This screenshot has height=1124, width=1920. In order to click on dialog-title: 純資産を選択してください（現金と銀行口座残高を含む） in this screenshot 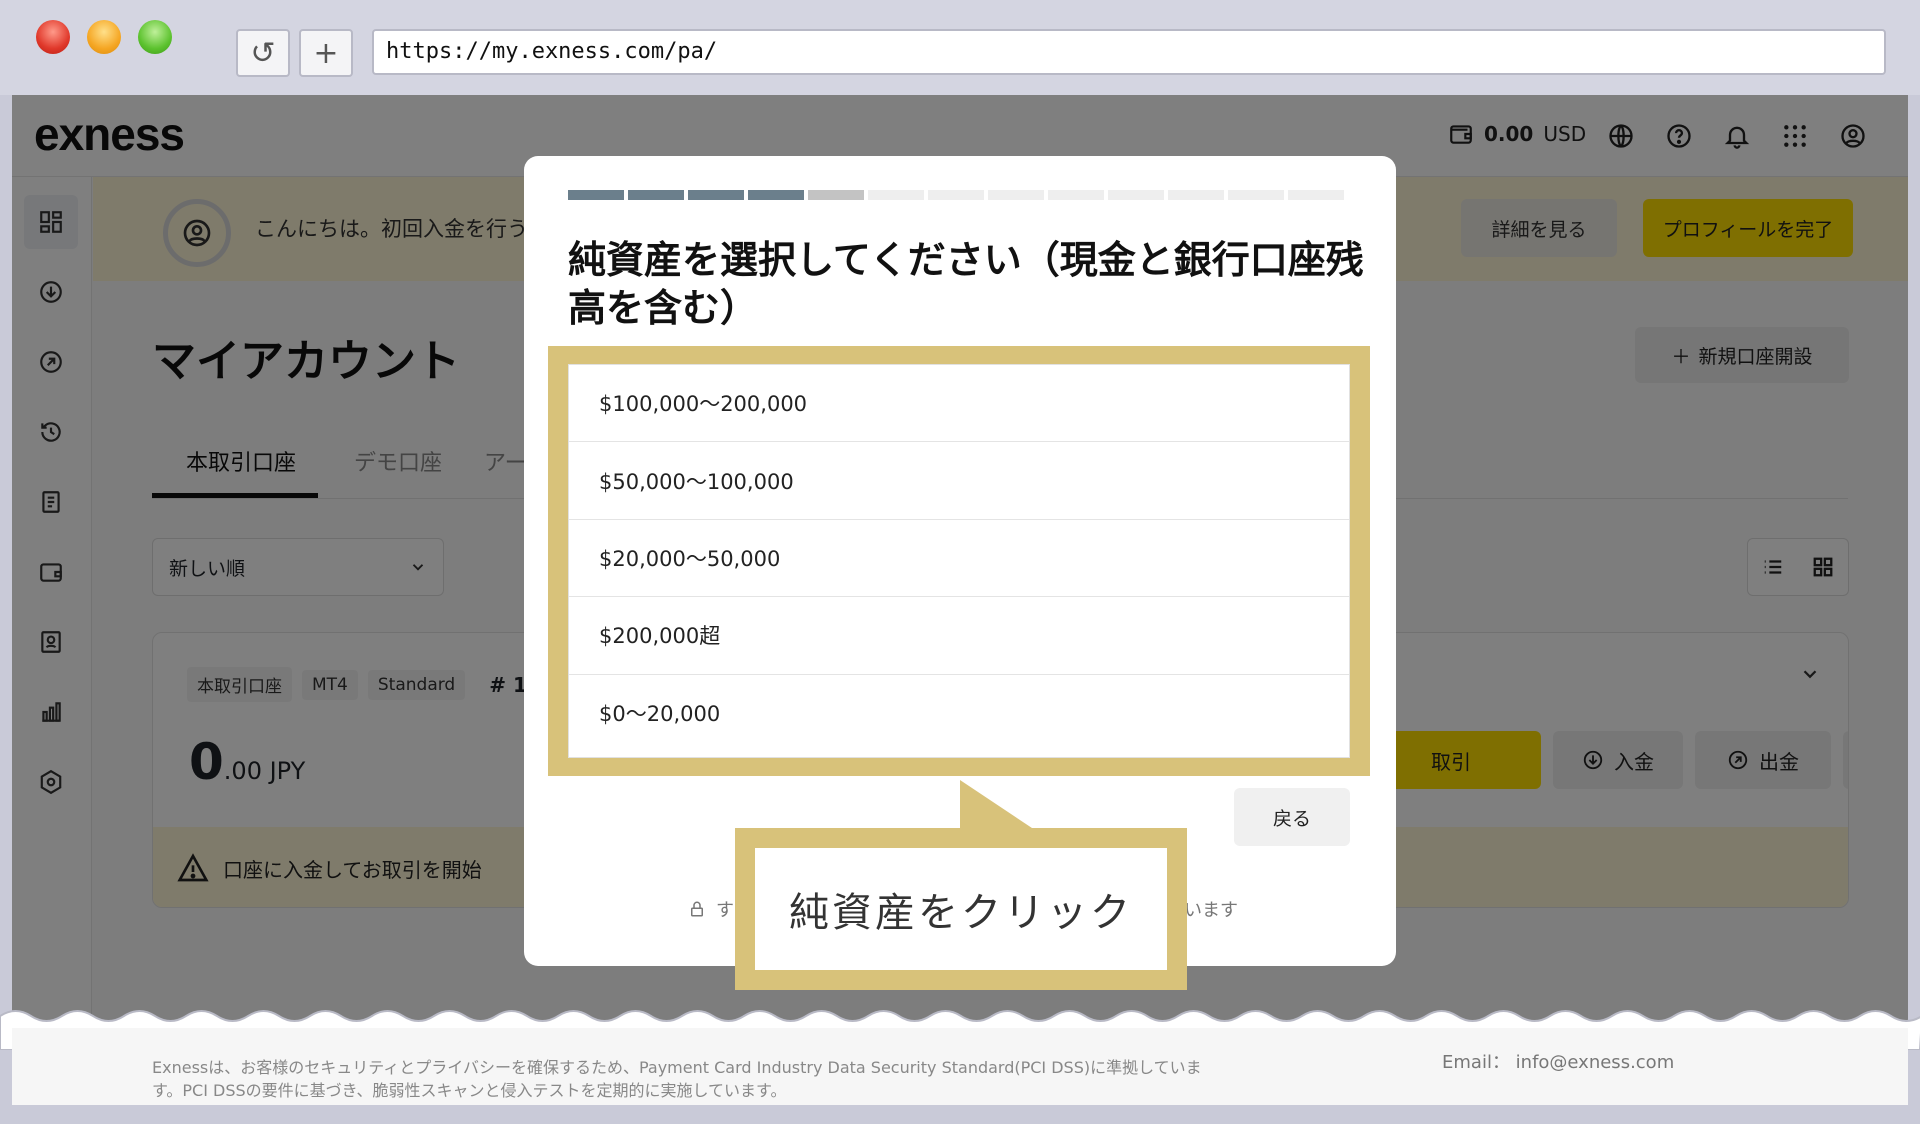, I will do `click(966, 284)`.